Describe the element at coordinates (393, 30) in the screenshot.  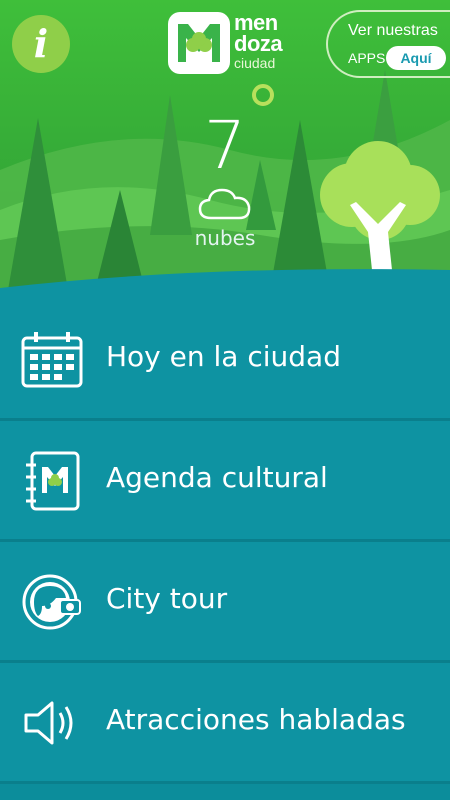
I see `apps-title: Ver nuestras` at that location.